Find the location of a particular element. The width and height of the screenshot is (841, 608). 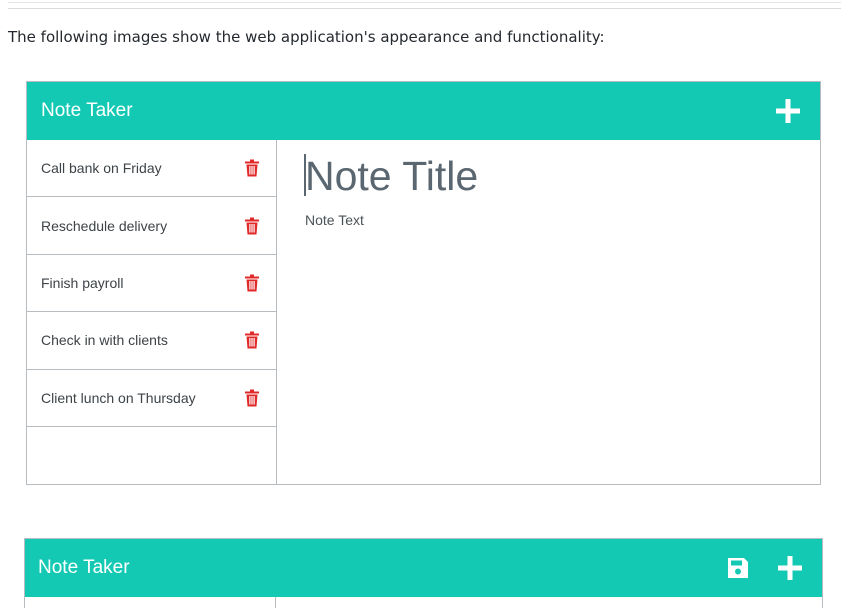

save-icon is located at coordinates (738, 568).